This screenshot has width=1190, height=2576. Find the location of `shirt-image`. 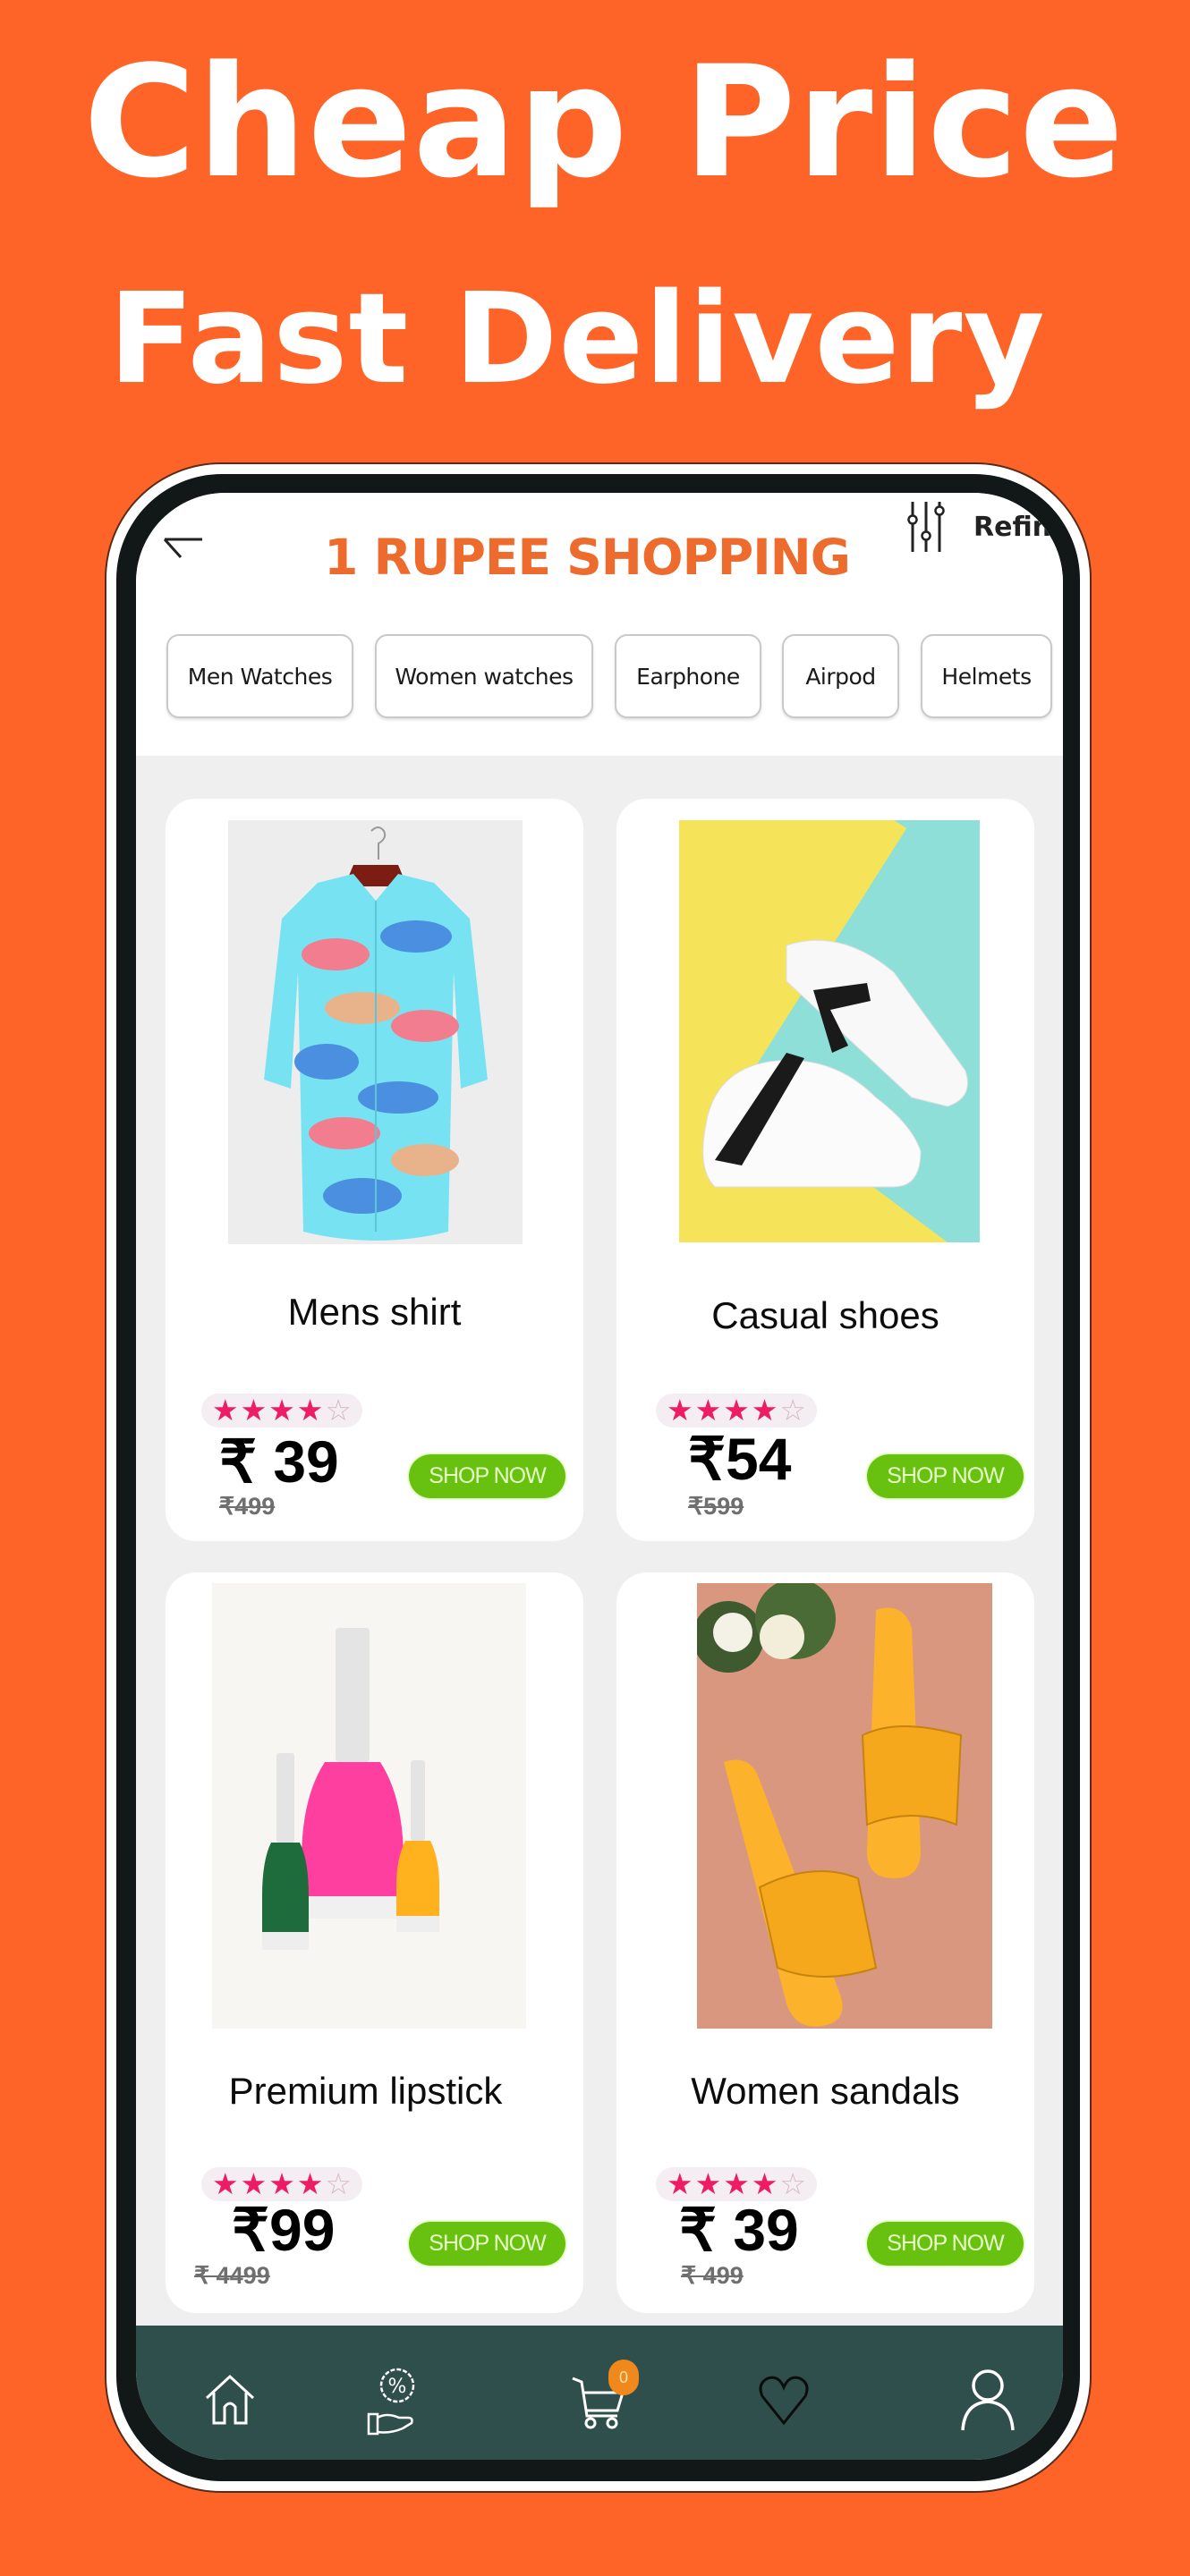

shirt-image is located at coordinates (375, 1032).